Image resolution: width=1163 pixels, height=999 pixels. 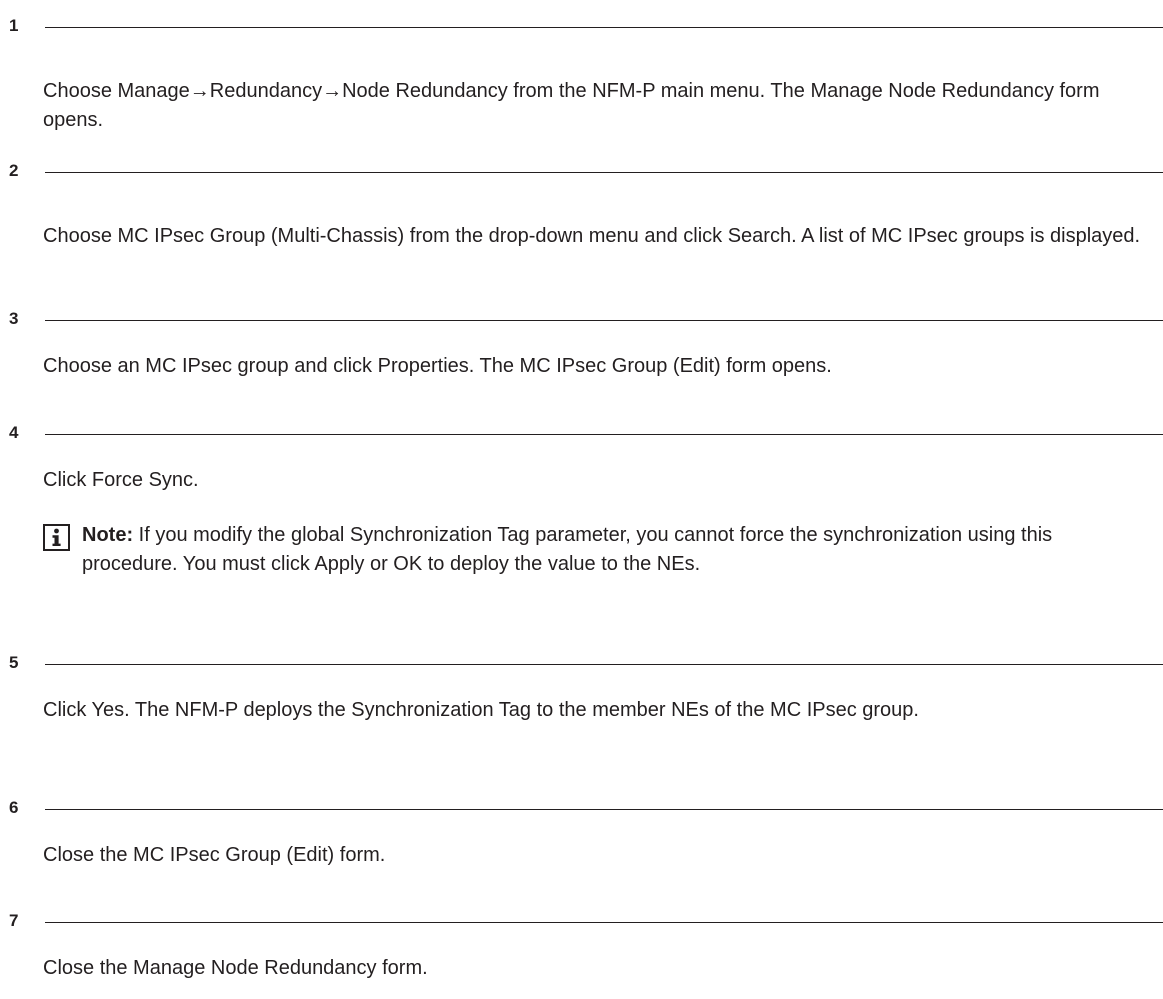 What do you see at coordinates (214, 855) in the screenshot?
I see `step-text: Close the MC IPsec Group (Edit) form.` at bounding box center [214, 855].